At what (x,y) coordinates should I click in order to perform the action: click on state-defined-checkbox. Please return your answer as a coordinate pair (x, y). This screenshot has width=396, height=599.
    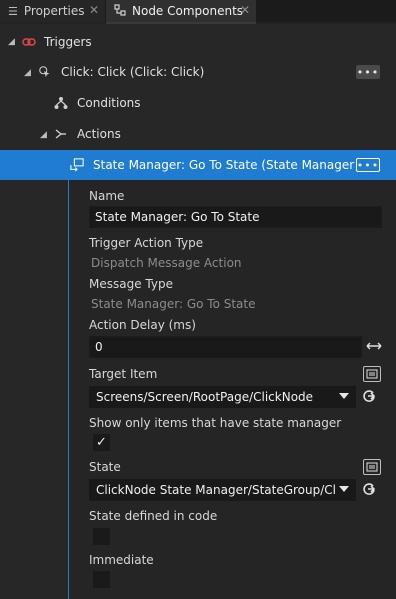
    Looking at the image, I should click on (101, 536).